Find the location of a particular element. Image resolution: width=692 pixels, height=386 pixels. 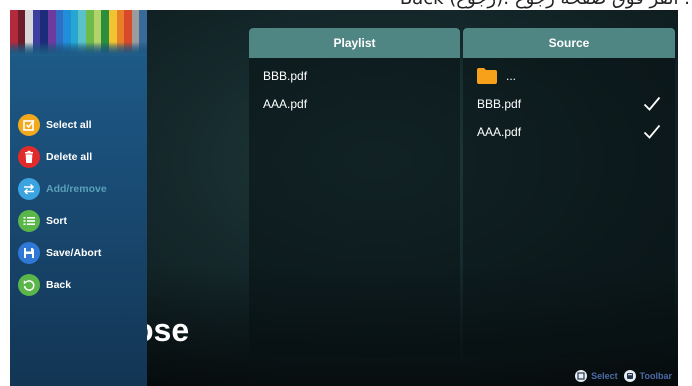

source-item: BBB.pdf is located at coordinates (569, 104).